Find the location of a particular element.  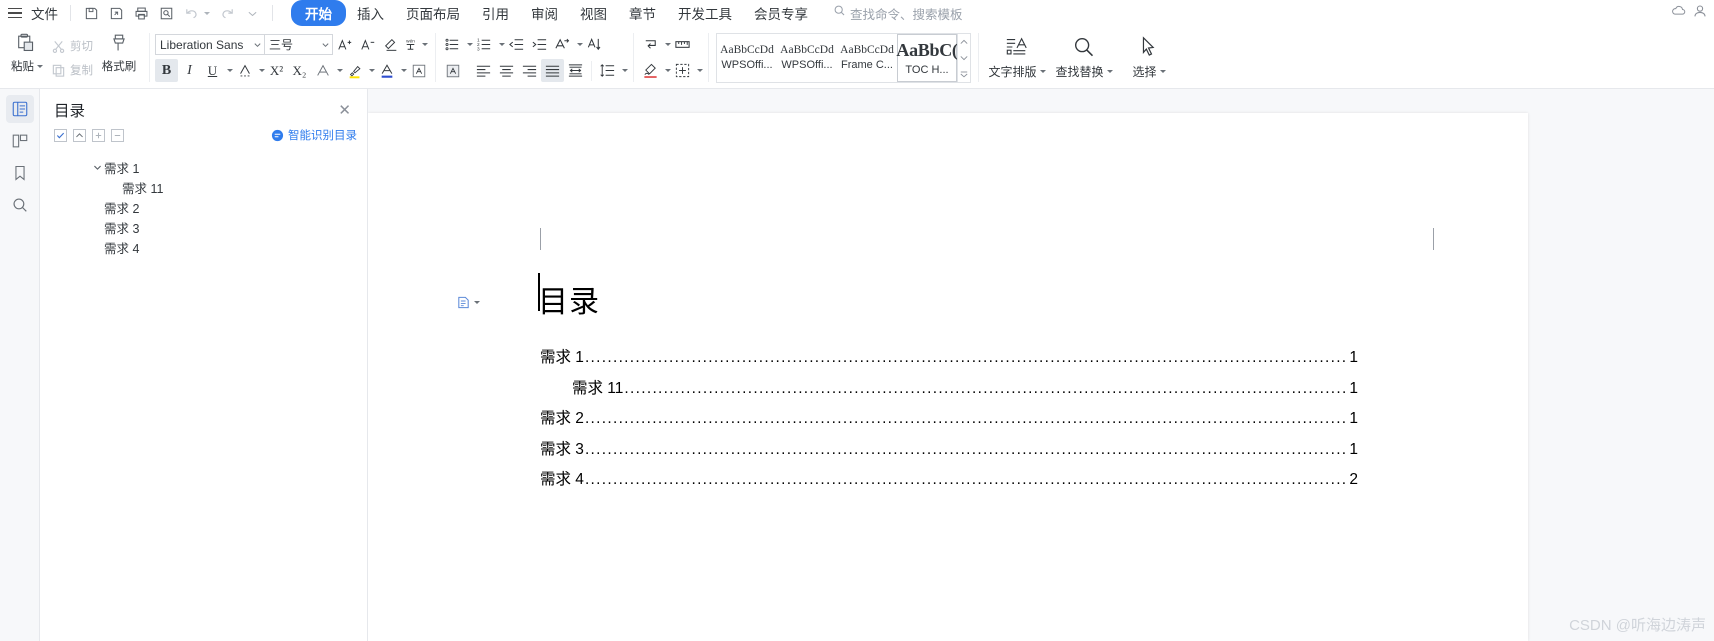

toc-tree-item-1: 需求 1 is located at coordinates (203, 167).